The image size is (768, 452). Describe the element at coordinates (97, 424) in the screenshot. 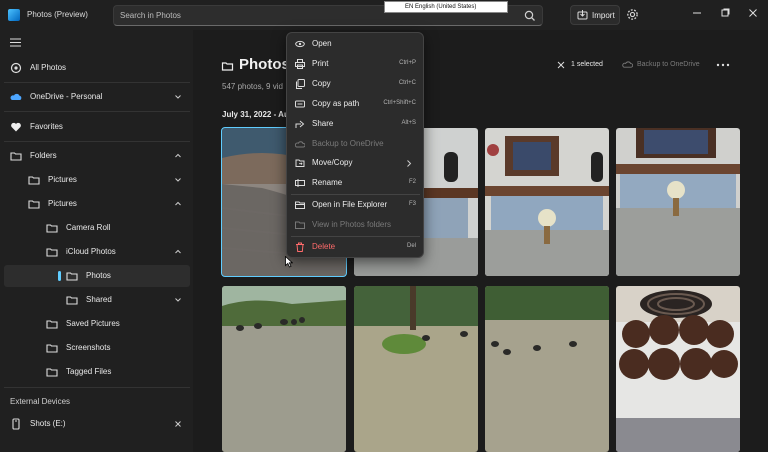

I see `sidebar-item-shots-drive: Shots (E:)` at that location.